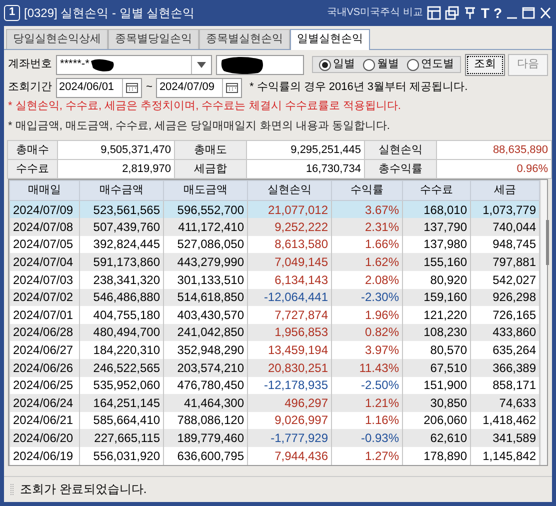 The height and width of the screenshot is (506, 556). Describe the element at coordinates (210, 150) in the screenshot. I see `summary-label: 총매도` at that location.